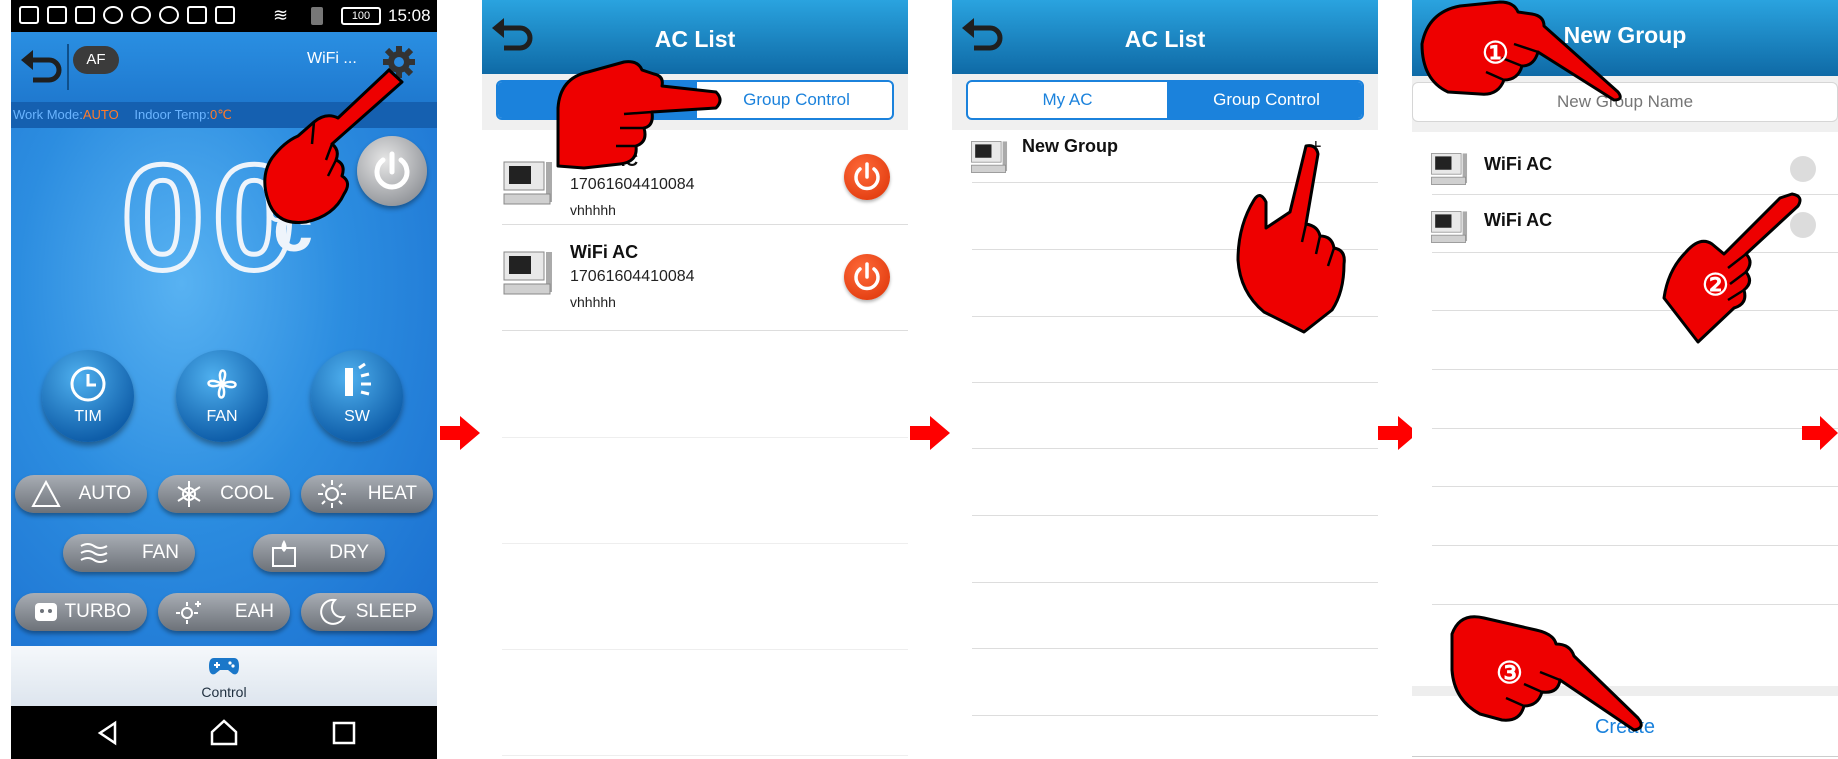 This screenshot has height=759, width=1838. What do you see at coordinates (108, 733) in the screenshot?
I see `nav-back-icon` at bounding box center [108, 733].